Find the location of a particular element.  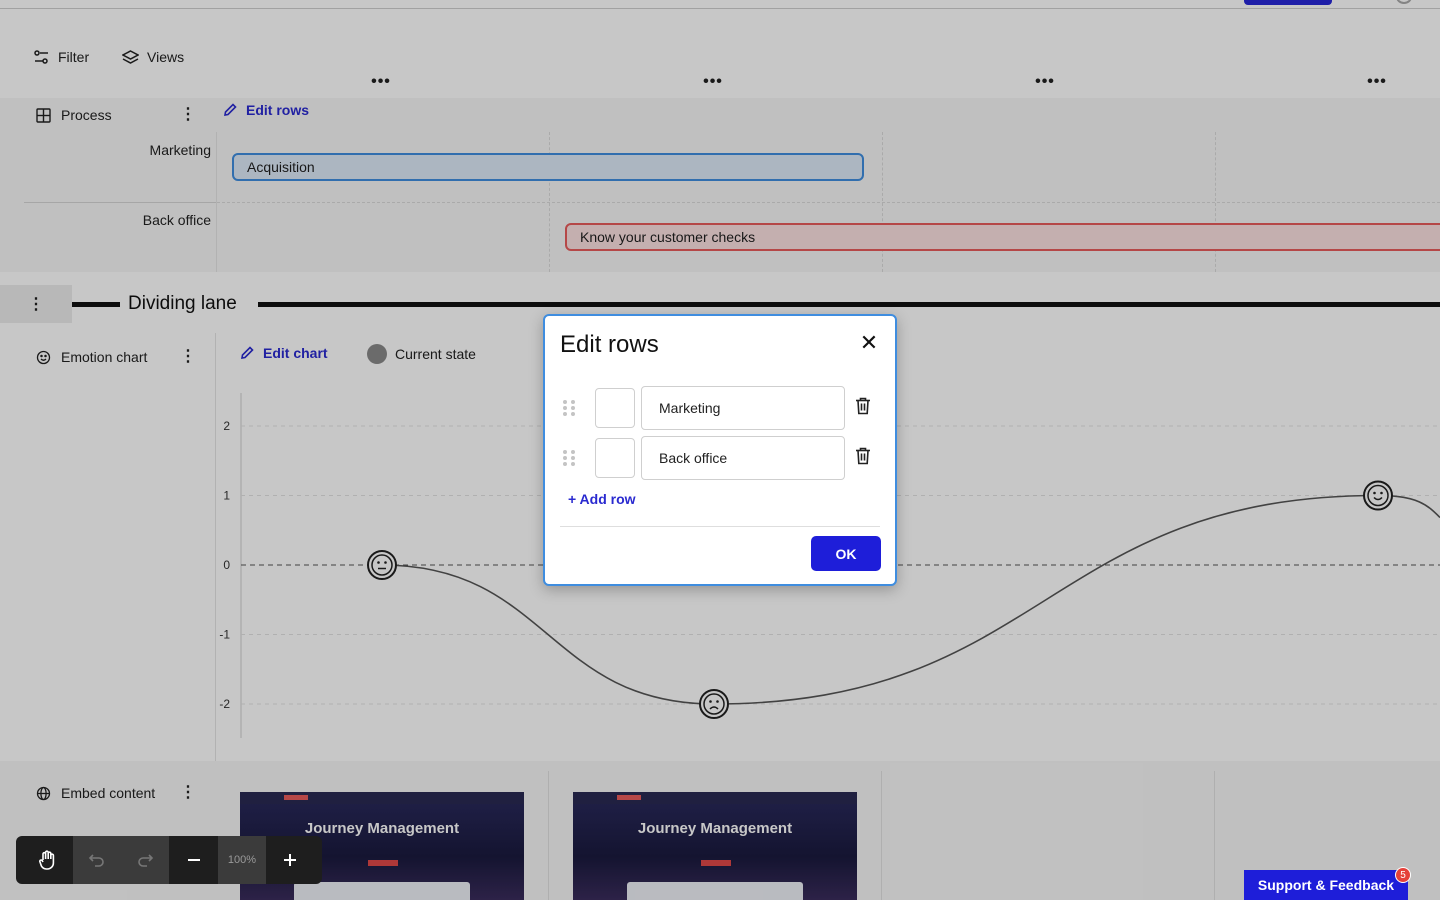

ok-button: OK is located at coordinates (846, 553).